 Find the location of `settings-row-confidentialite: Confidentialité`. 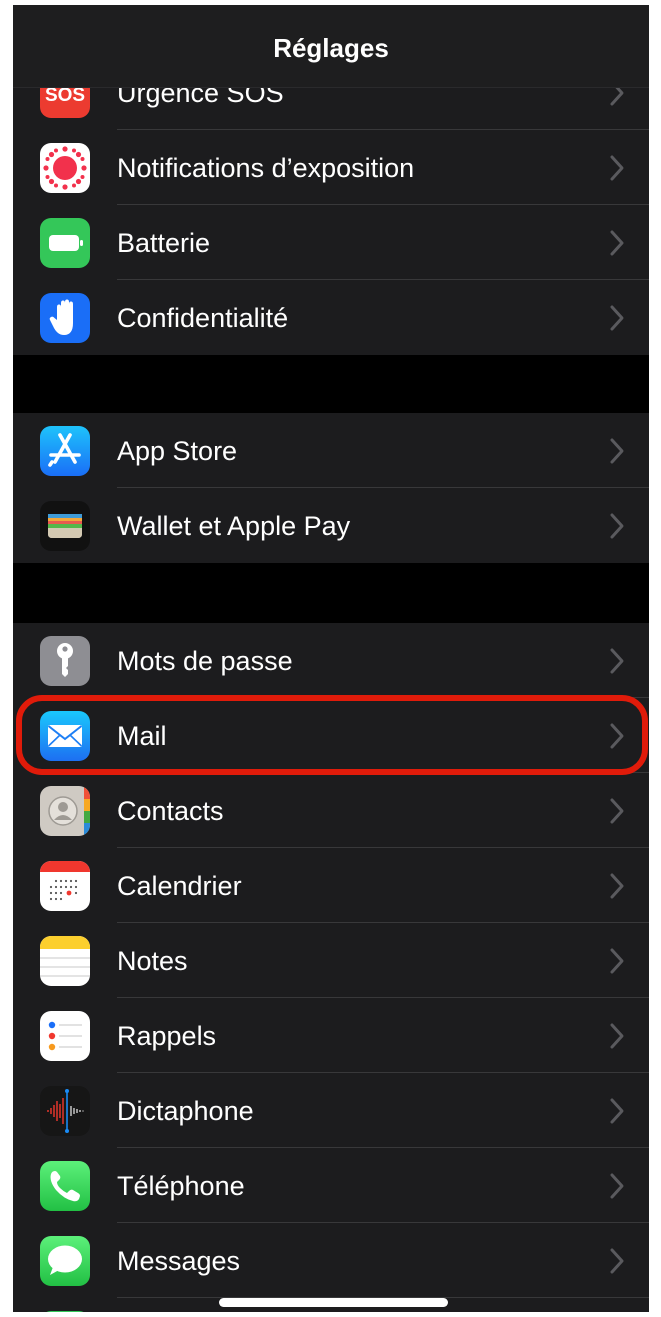

settings-row-confidentialite: Confidentialité is located at coordinates (331, 317).